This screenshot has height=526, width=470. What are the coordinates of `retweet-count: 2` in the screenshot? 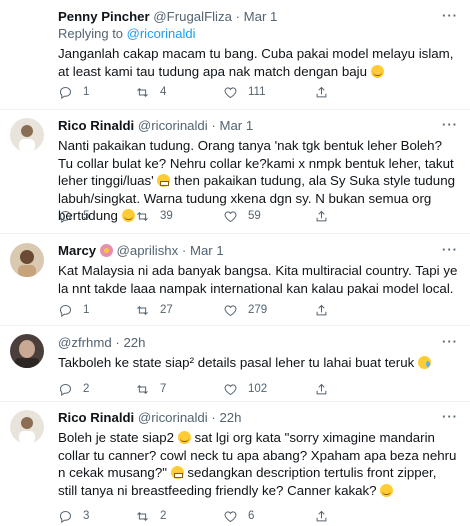 It's located at (163, 516).